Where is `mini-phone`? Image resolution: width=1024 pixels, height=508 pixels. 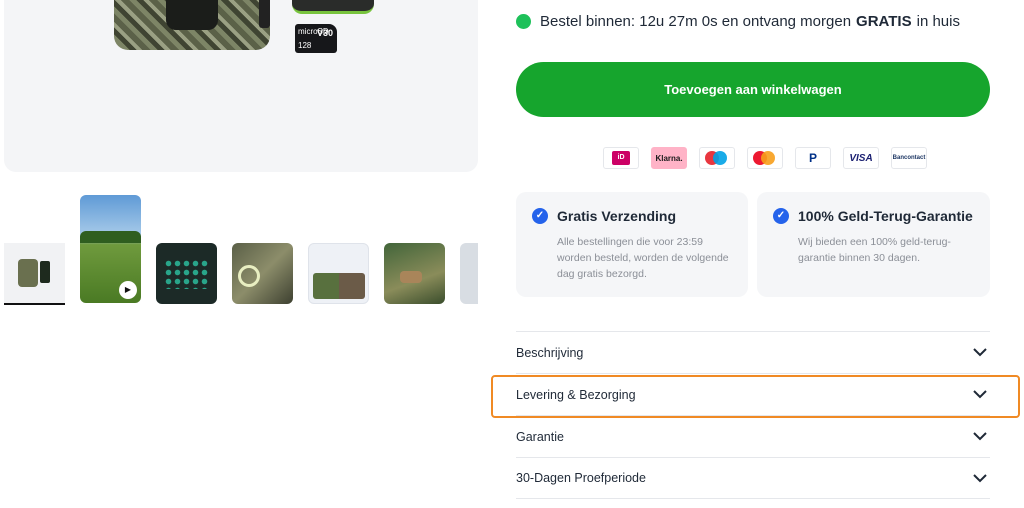
mini-phone is located at coordinates (45, 272).